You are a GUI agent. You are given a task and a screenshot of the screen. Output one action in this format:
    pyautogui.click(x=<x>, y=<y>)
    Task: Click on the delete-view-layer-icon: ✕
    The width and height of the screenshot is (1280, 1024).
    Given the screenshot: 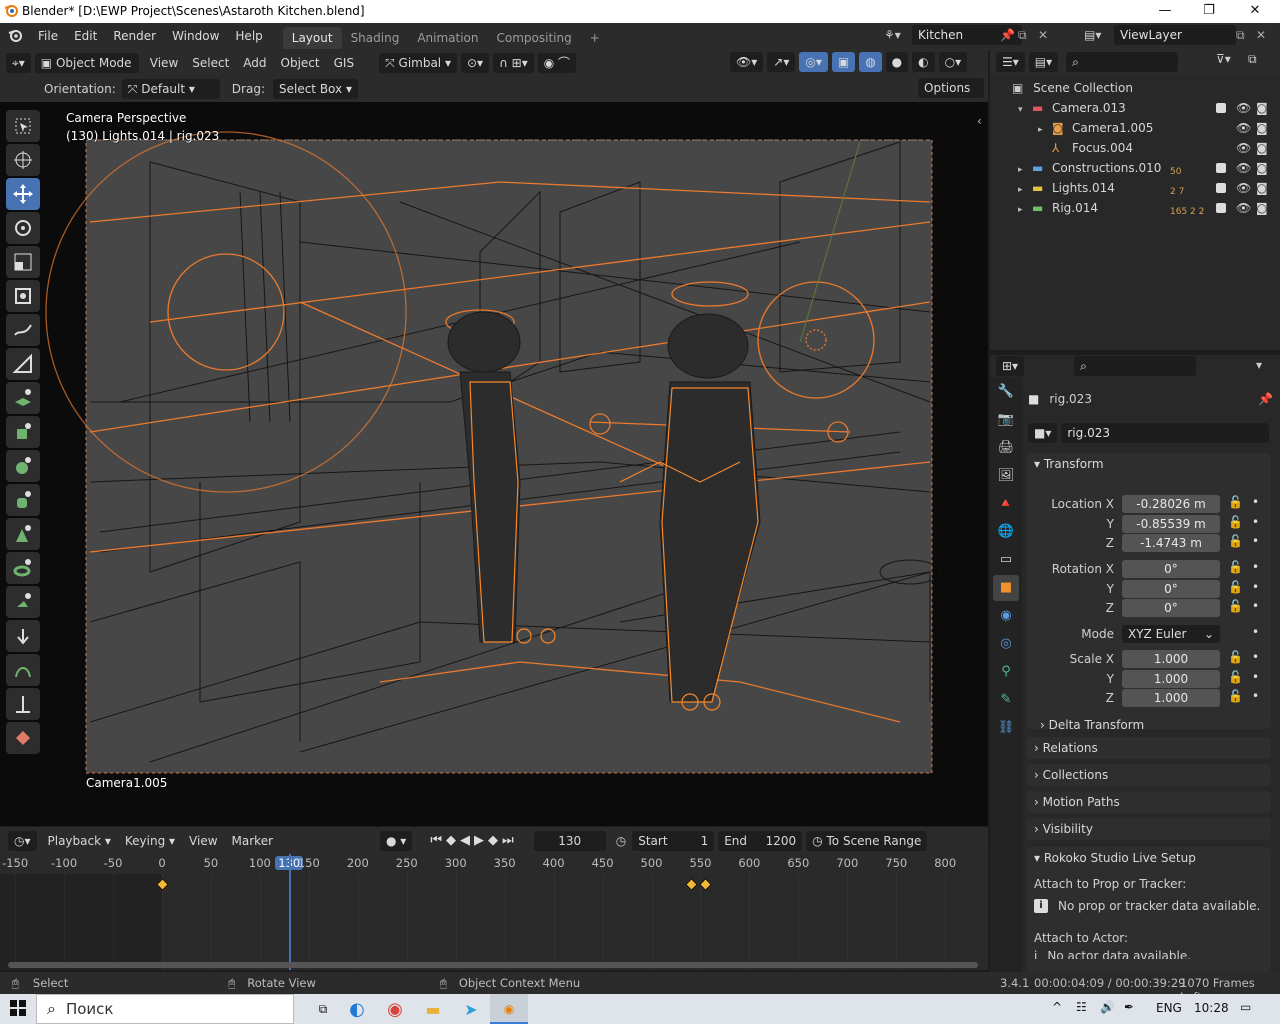 What is the action you would take?
    pyautogui.click(x=1266, y=35)
    